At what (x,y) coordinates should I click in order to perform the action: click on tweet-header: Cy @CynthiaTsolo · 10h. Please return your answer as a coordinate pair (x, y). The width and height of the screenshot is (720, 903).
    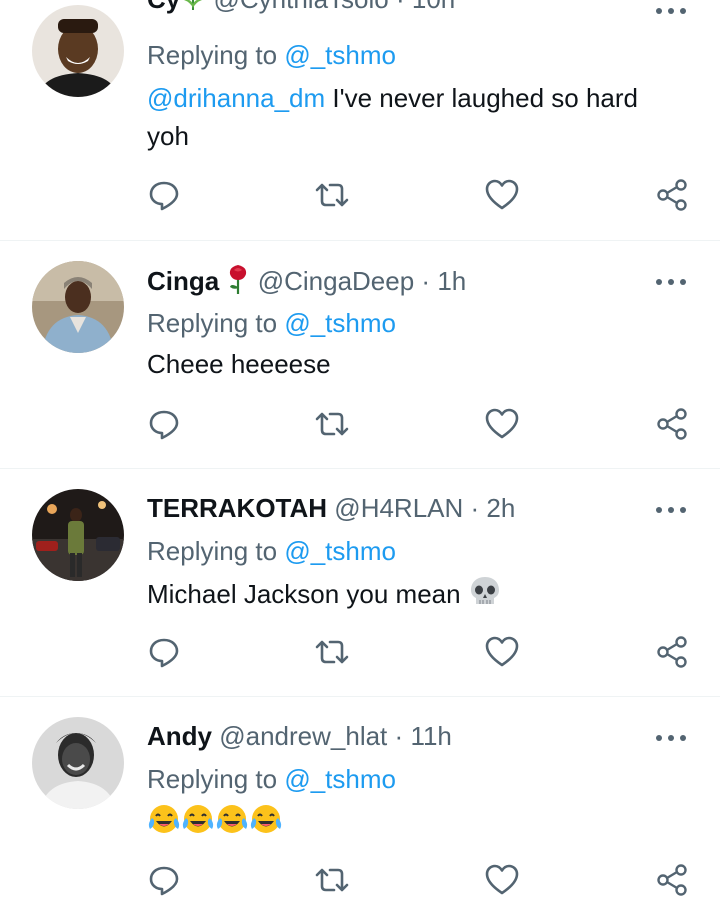
    Looking at the image, I should click on (301, 9).